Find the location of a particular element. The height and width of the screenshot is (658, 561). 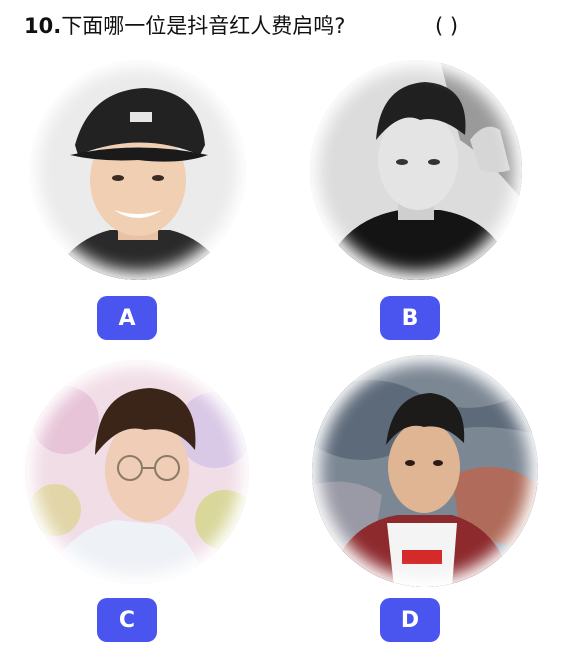

option-a-photo is located at coordinates (138, 170).